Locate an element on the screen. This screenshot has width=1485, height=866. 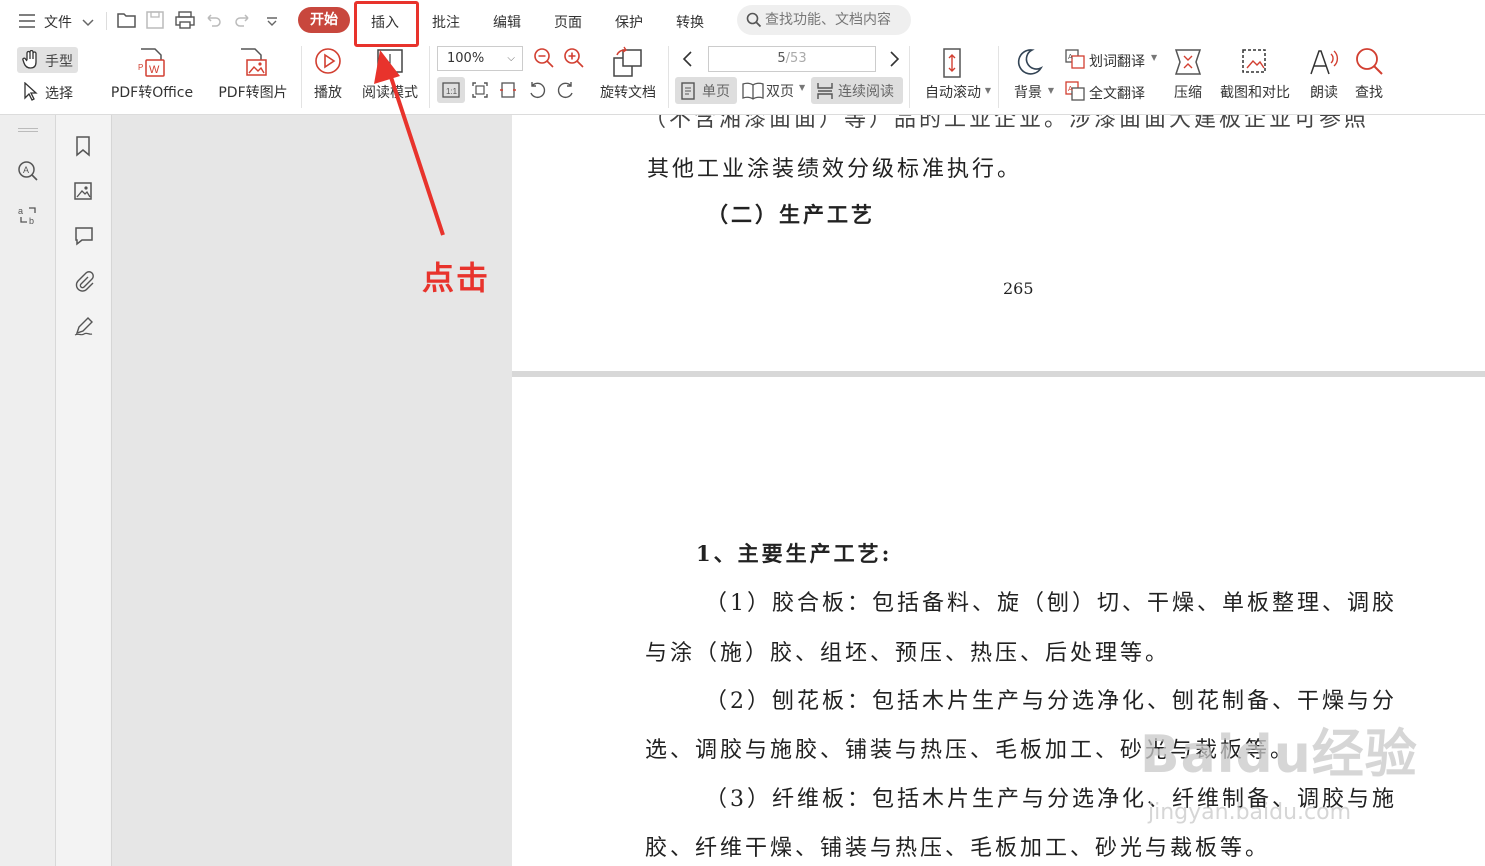
undo-icon is located at coordinates (213, 22).